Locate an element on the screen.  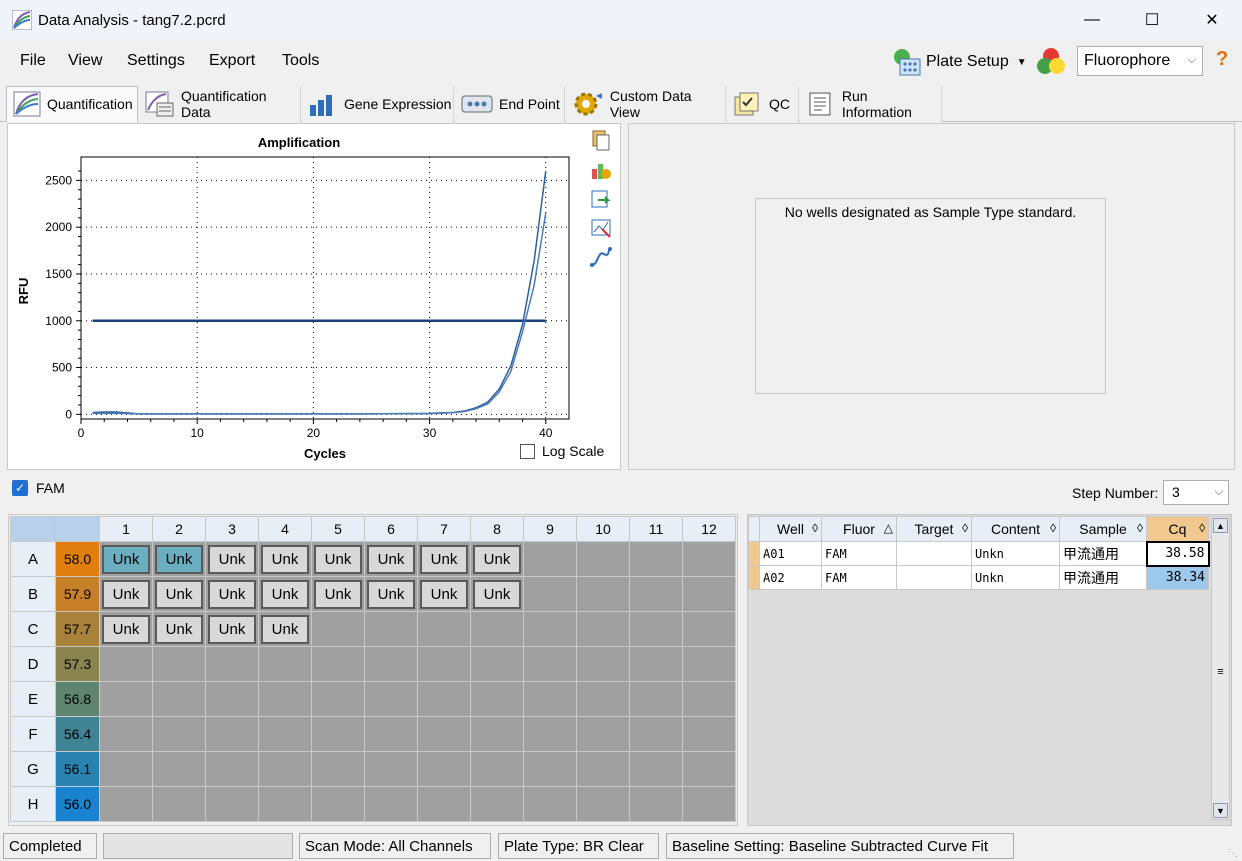
col-cq-header: Cq ◊ is located at coordinates (1177, 529).